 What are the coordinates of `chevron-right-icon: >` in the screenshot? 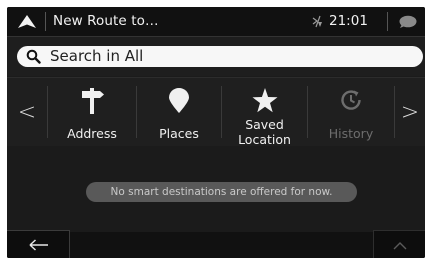 It's located at (410, 112).